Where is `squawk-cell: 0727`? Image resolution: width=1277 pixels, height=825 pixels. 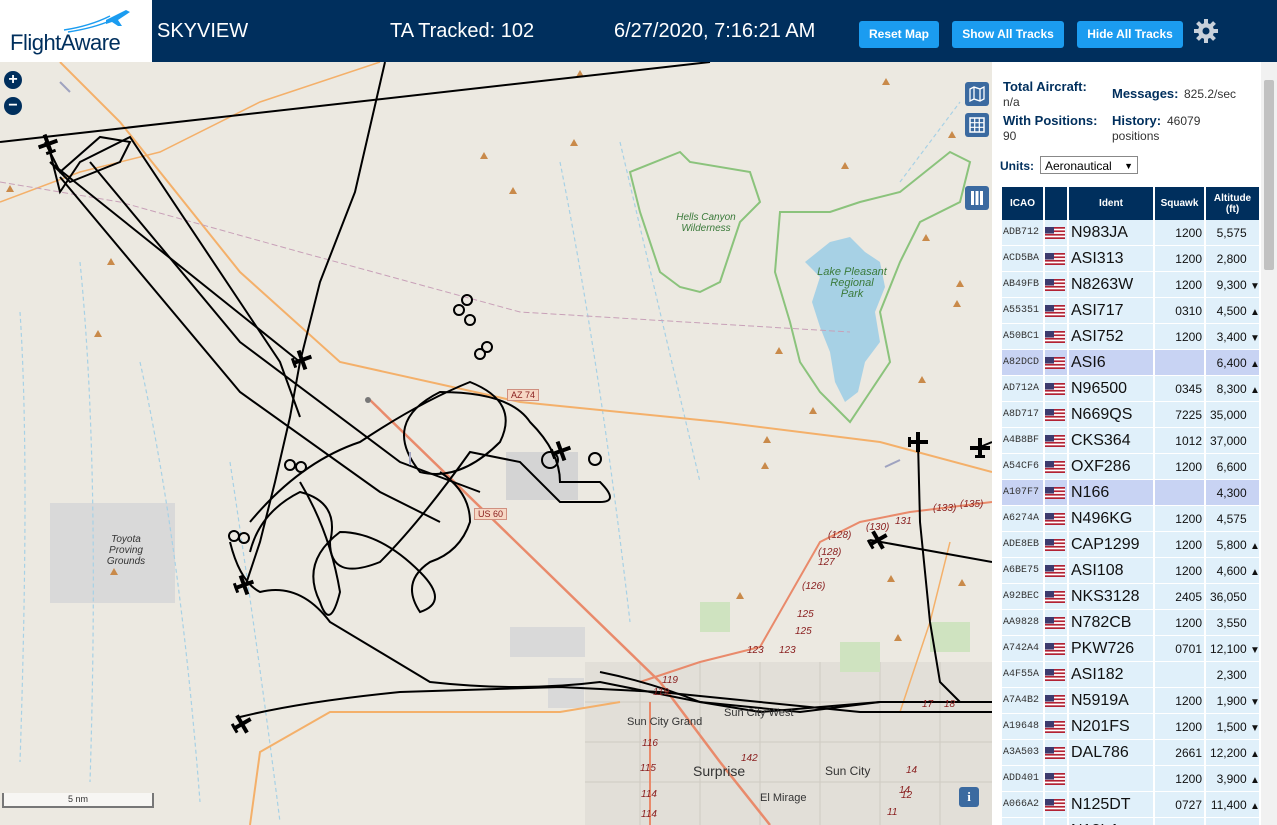 squawk-cell: 0727 is located at coordinates (1179, 805).